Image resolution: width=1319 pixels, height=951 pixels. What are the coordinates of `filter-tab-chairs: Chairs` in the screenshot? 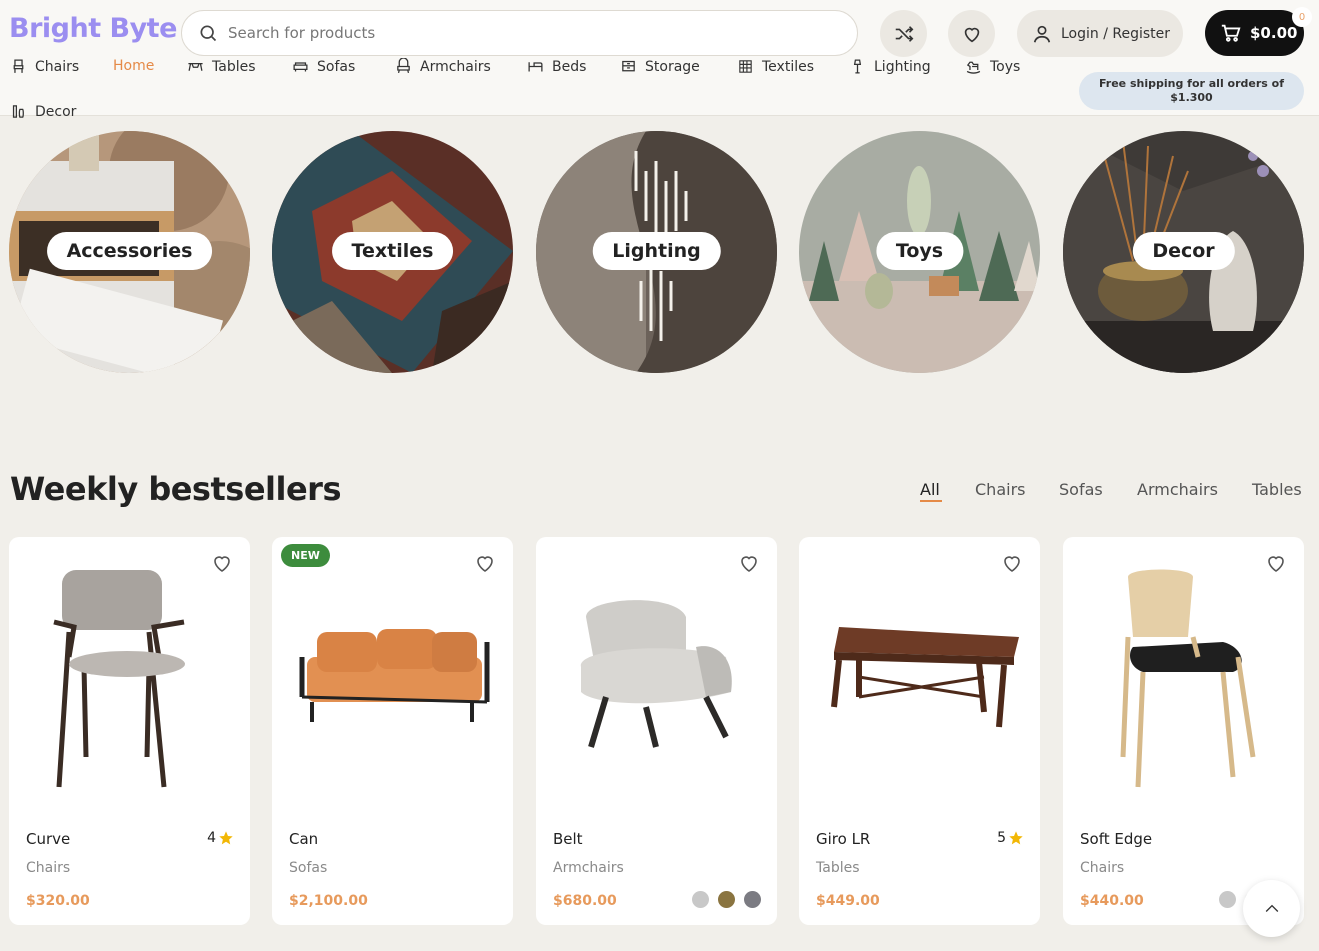 It's located at (1000, 489).